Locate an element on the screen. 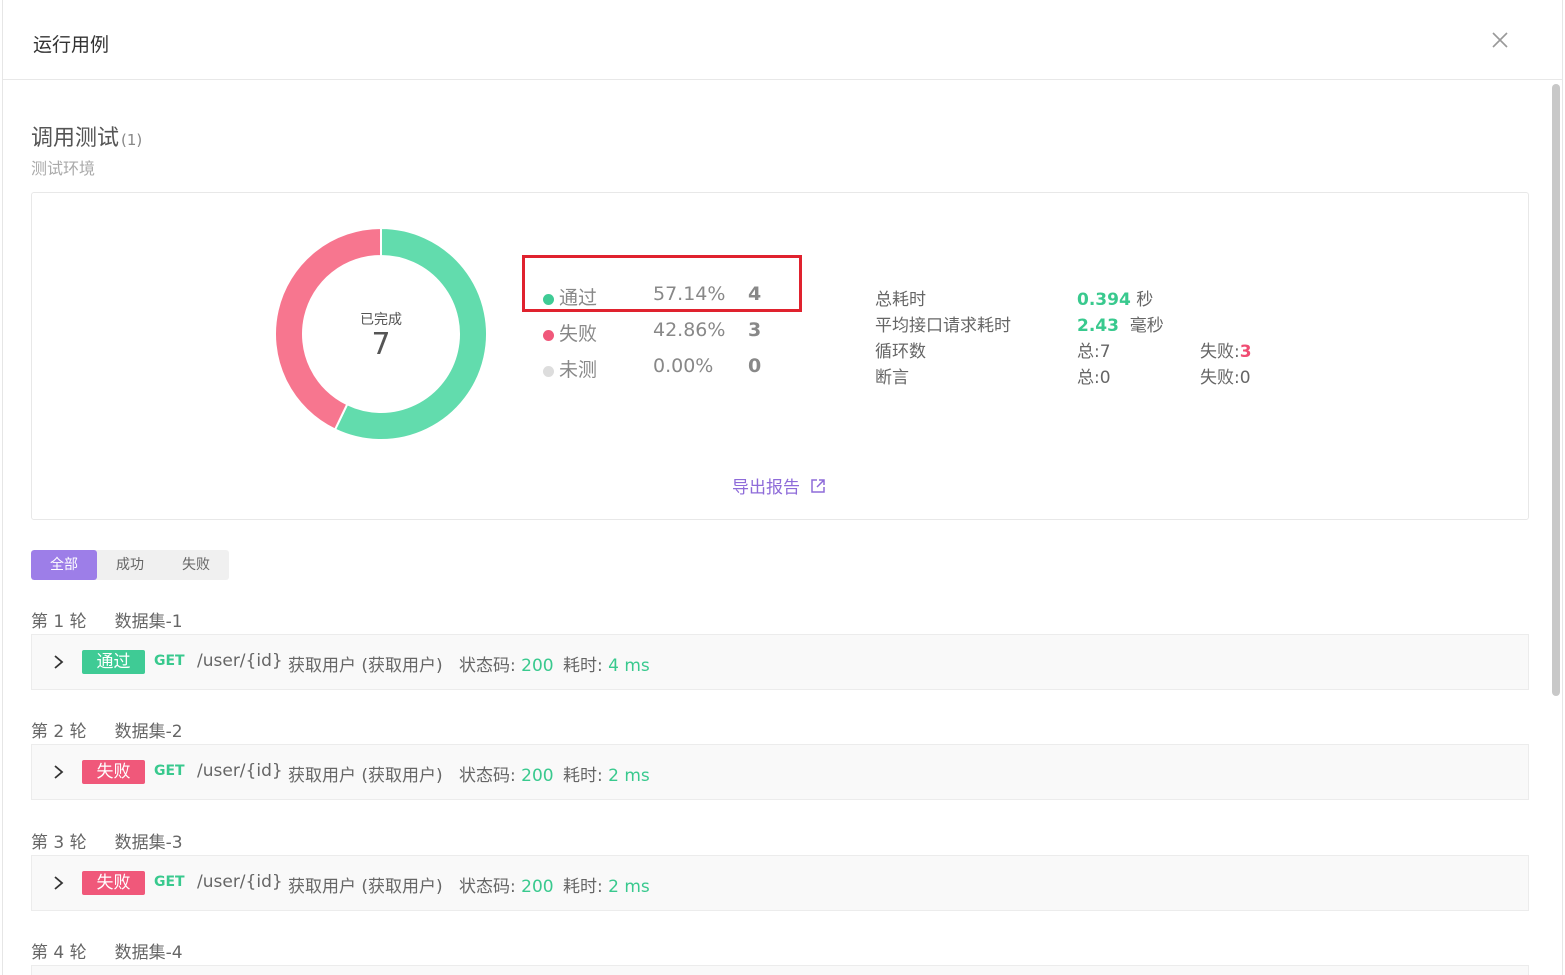 This screenshot has width=1565, height=975. filter-tab-fail: 失败 is located at coordinates (196, 565).